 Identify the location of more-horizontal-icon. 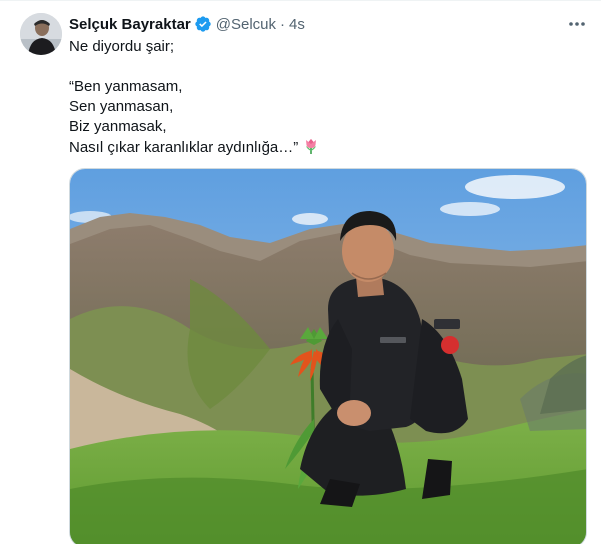
(577, 24).